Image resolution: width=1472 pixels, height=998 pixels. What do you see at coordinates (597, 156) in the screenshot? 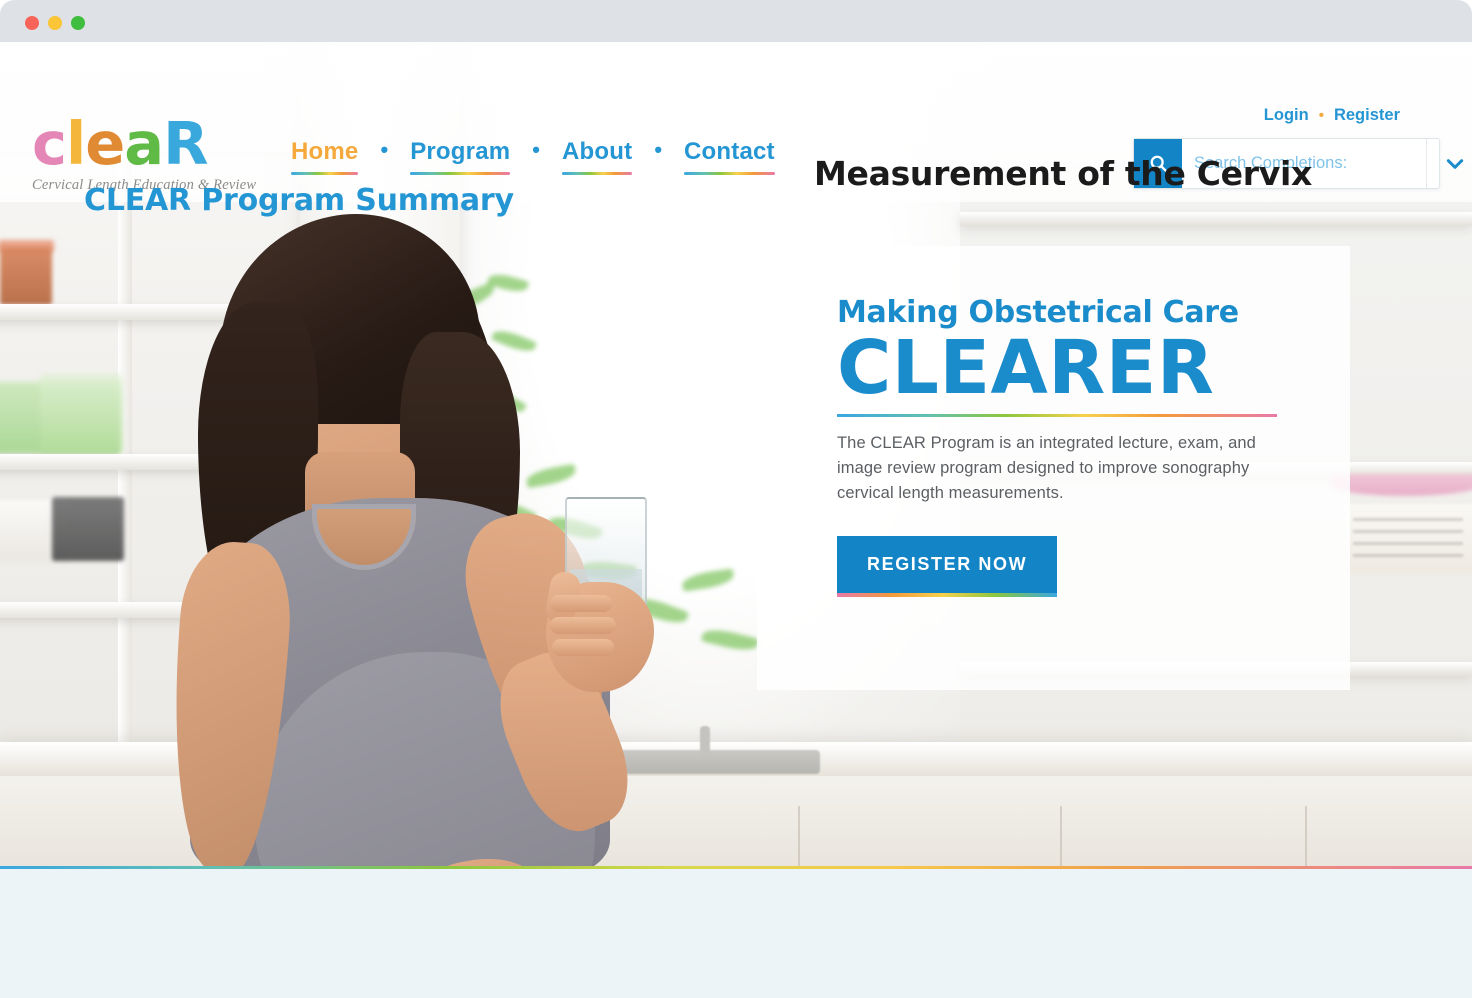
I see `nav-item-about: About` at bounding box center [597, 156].